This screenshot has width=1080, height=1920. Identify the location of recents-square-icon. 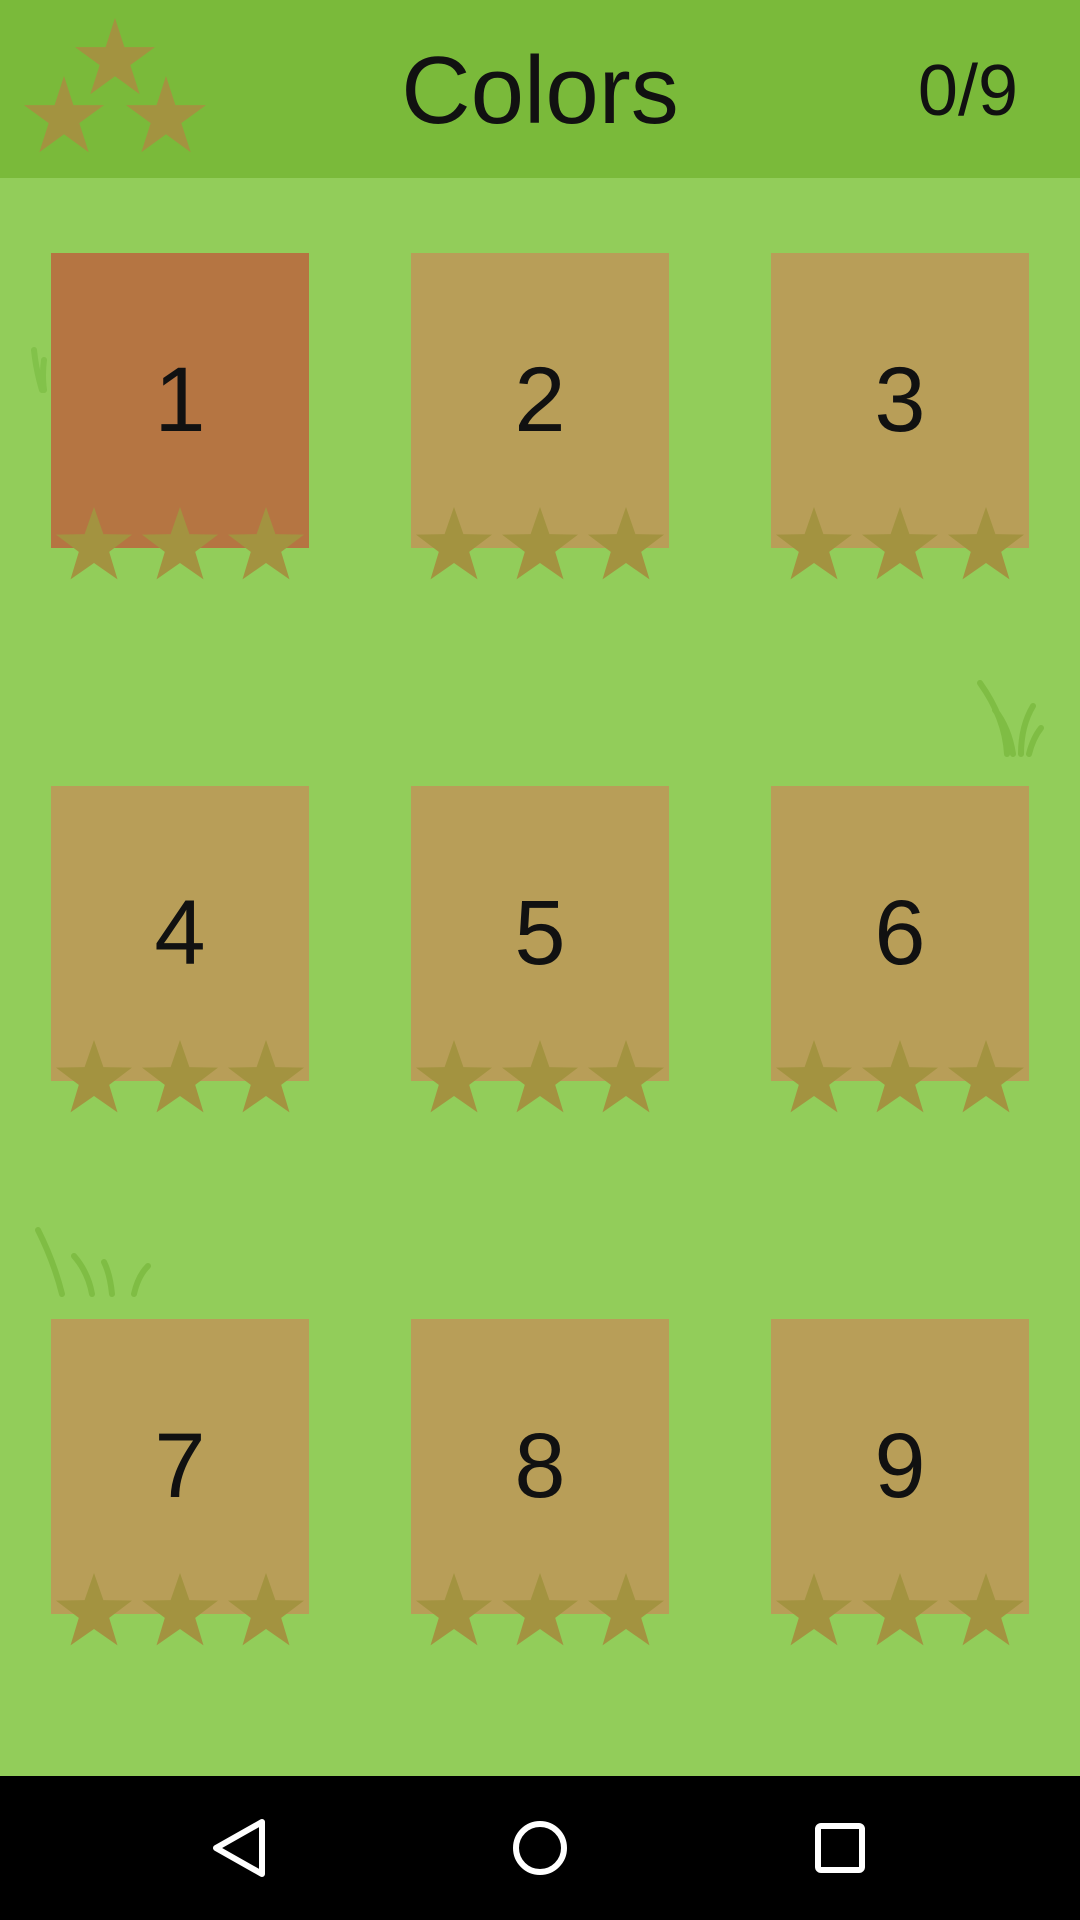
(840, 1848).